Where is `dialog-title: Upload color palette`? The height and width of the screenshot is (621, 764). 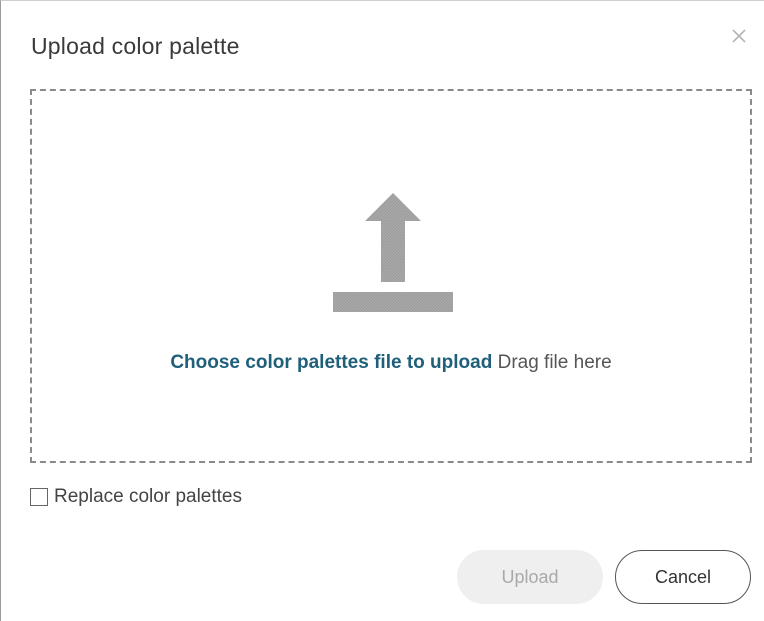
dialog-title: Upload color palette is located at coordinates (135, 46).